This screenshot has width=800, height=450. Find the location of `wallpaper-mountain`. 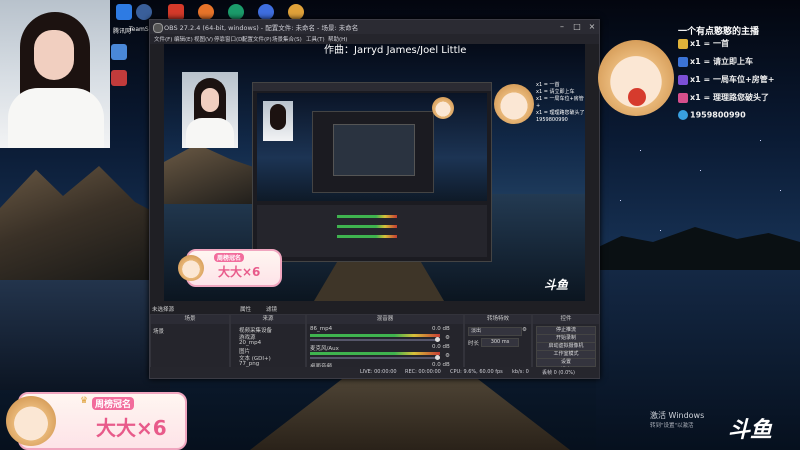

wallpaper-mountain is located at coordinates (695, 251).